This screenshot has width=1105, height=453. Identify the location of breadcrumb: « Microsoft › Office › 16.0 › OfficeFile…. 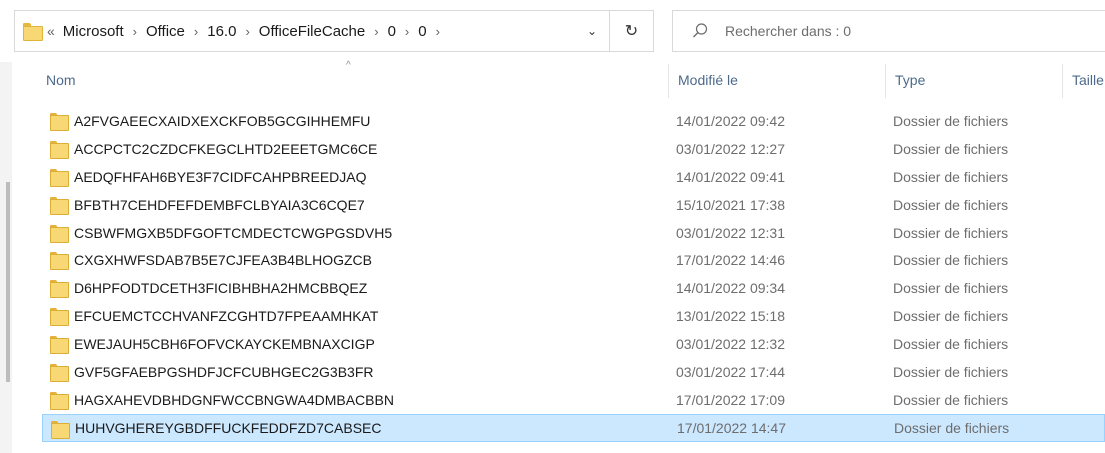
(311, 31).